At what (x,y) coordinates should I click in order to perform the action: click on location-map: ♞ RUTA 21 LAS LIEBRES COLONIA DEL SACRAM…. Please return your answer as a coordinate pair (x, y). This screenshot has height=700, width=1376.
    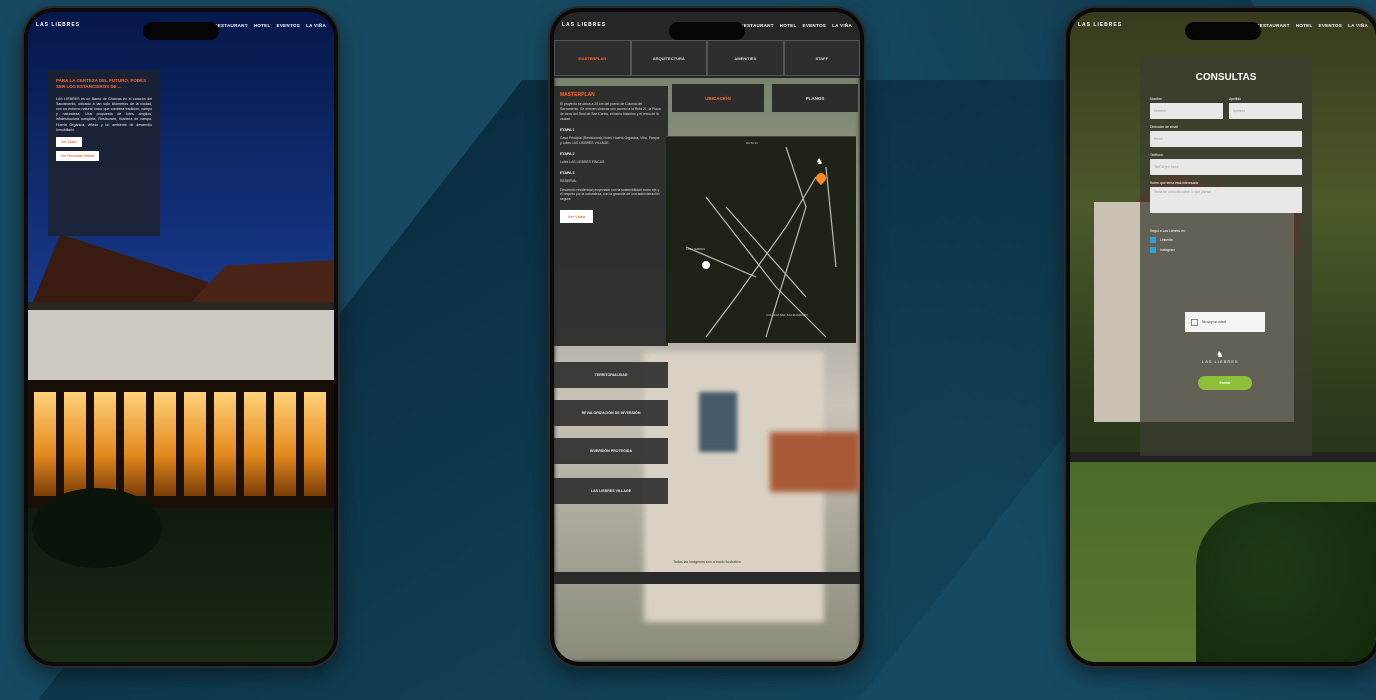
    Looking at the image, I should click on (761, 239).